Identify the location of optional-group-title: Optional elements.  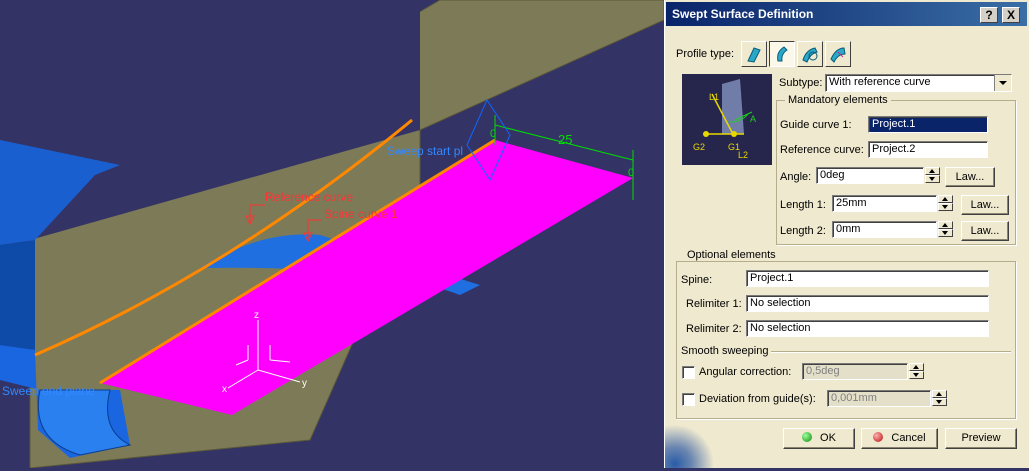
(731, 255).